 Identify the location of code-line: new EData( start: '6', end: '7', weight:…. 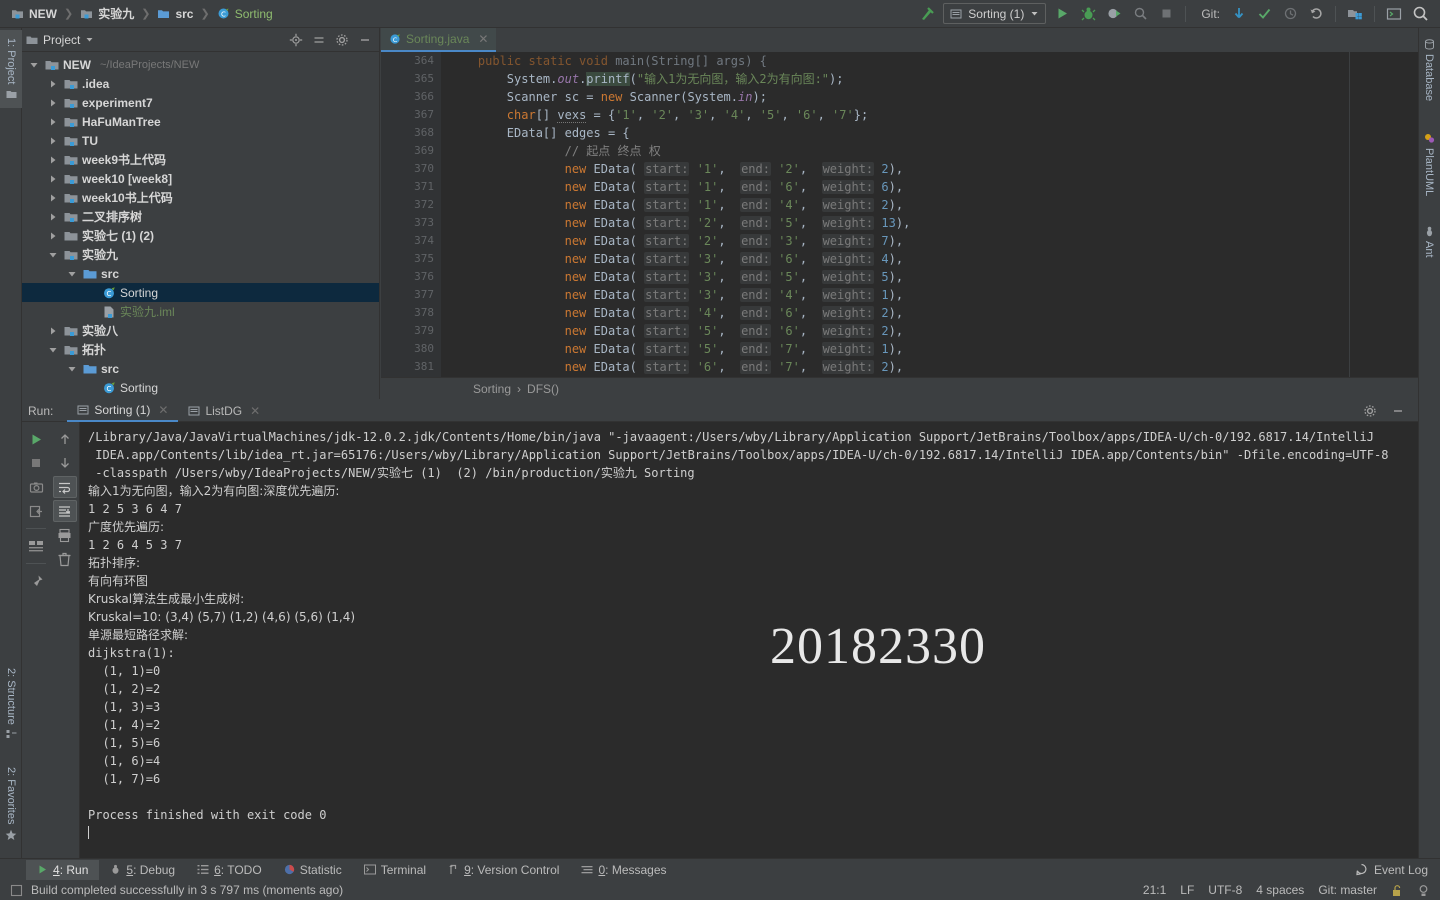
(929, 367).